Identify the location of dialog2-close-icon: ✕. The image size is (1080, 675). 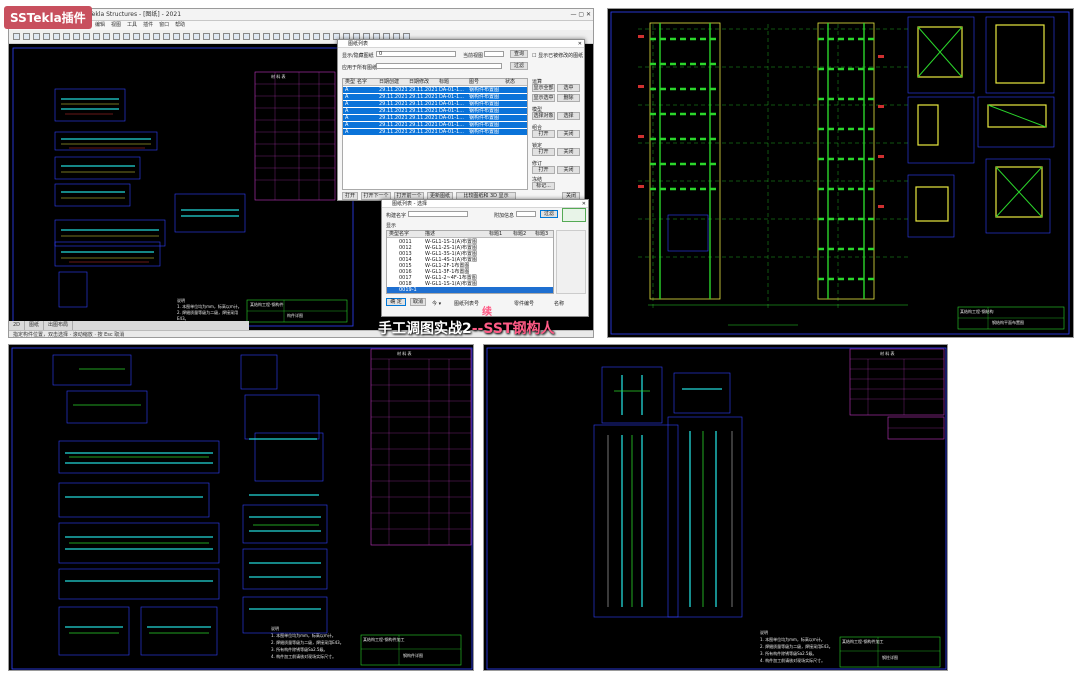
(584, 204).